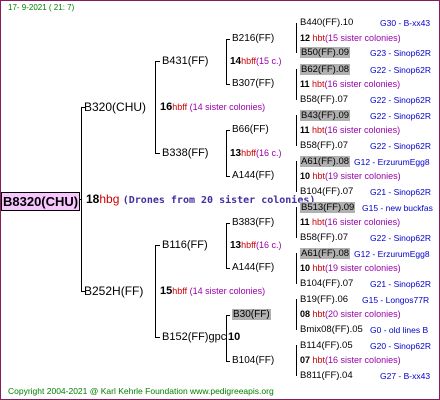 This screenshot has height=400, width=440. I want to click on gen4-queen-name: B62(FF).08, so click(325, 69).